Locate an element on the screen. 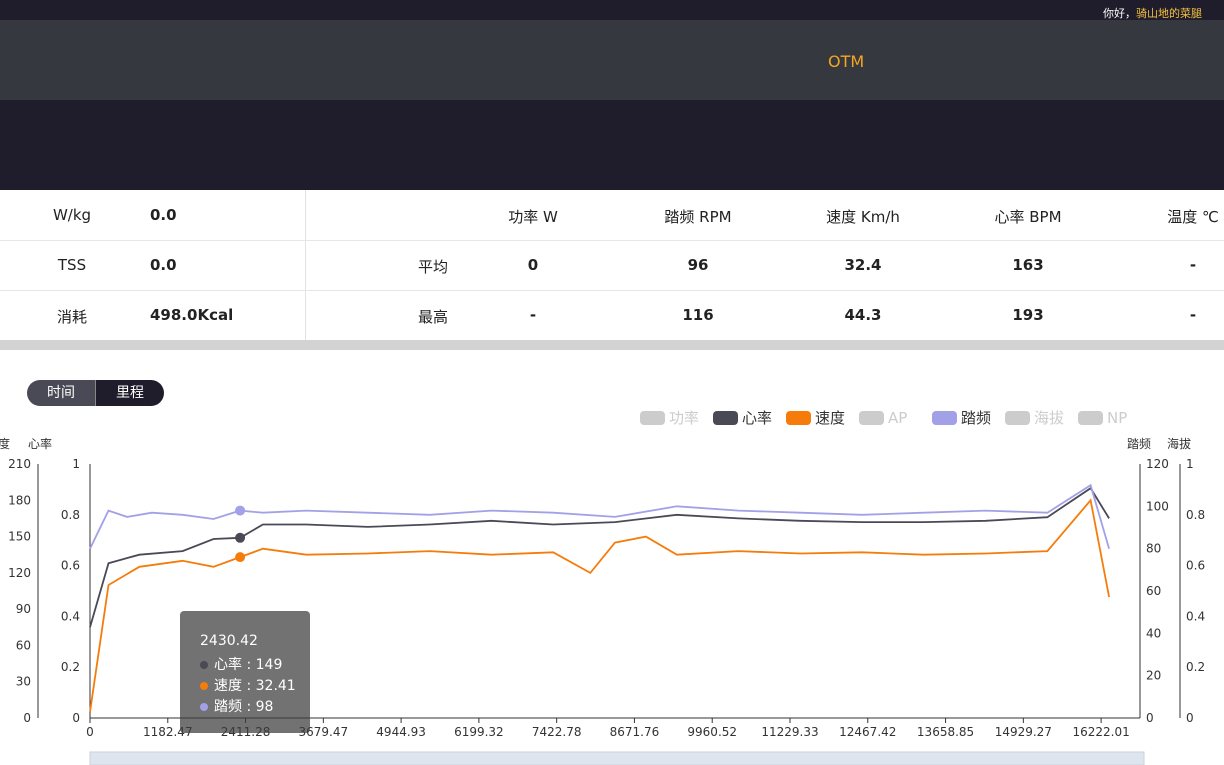  avg-cadence: 96 is located at coordinates (698, 265).